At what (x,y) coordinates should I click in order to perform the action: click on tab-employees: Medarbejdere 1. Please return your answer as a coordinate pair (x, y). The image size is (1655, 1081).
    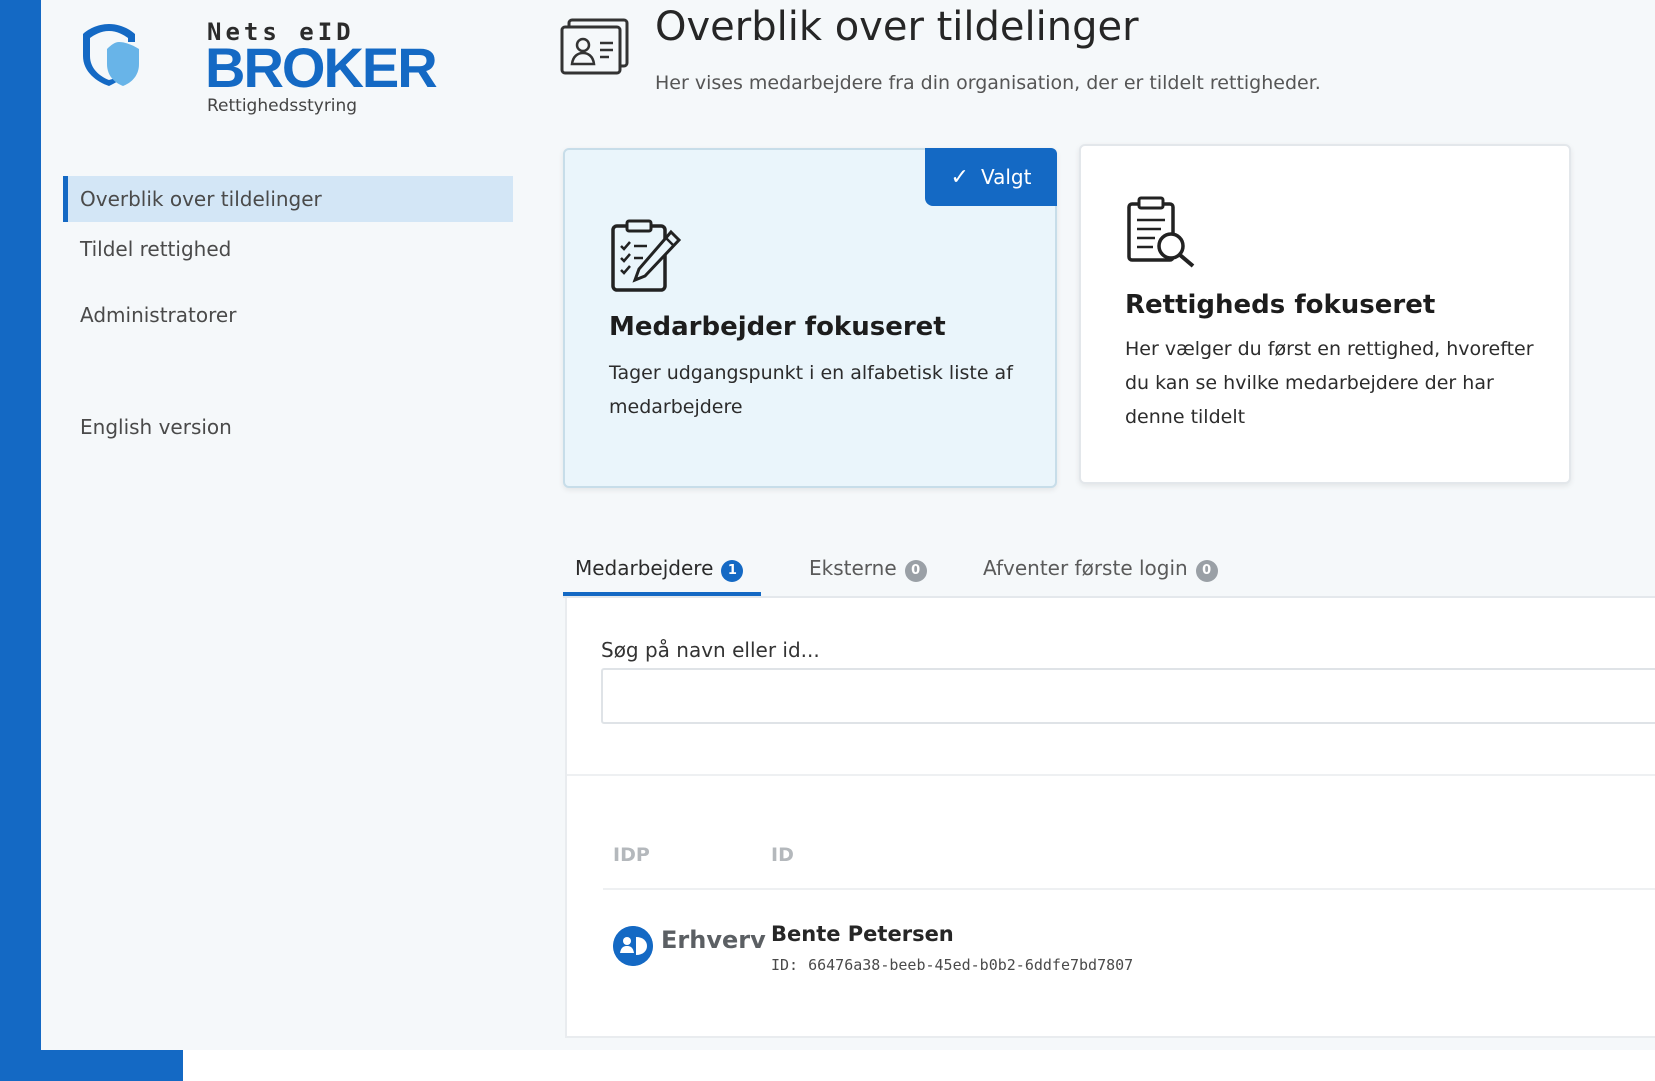
    Looking at the image, I should click on (662, 572).